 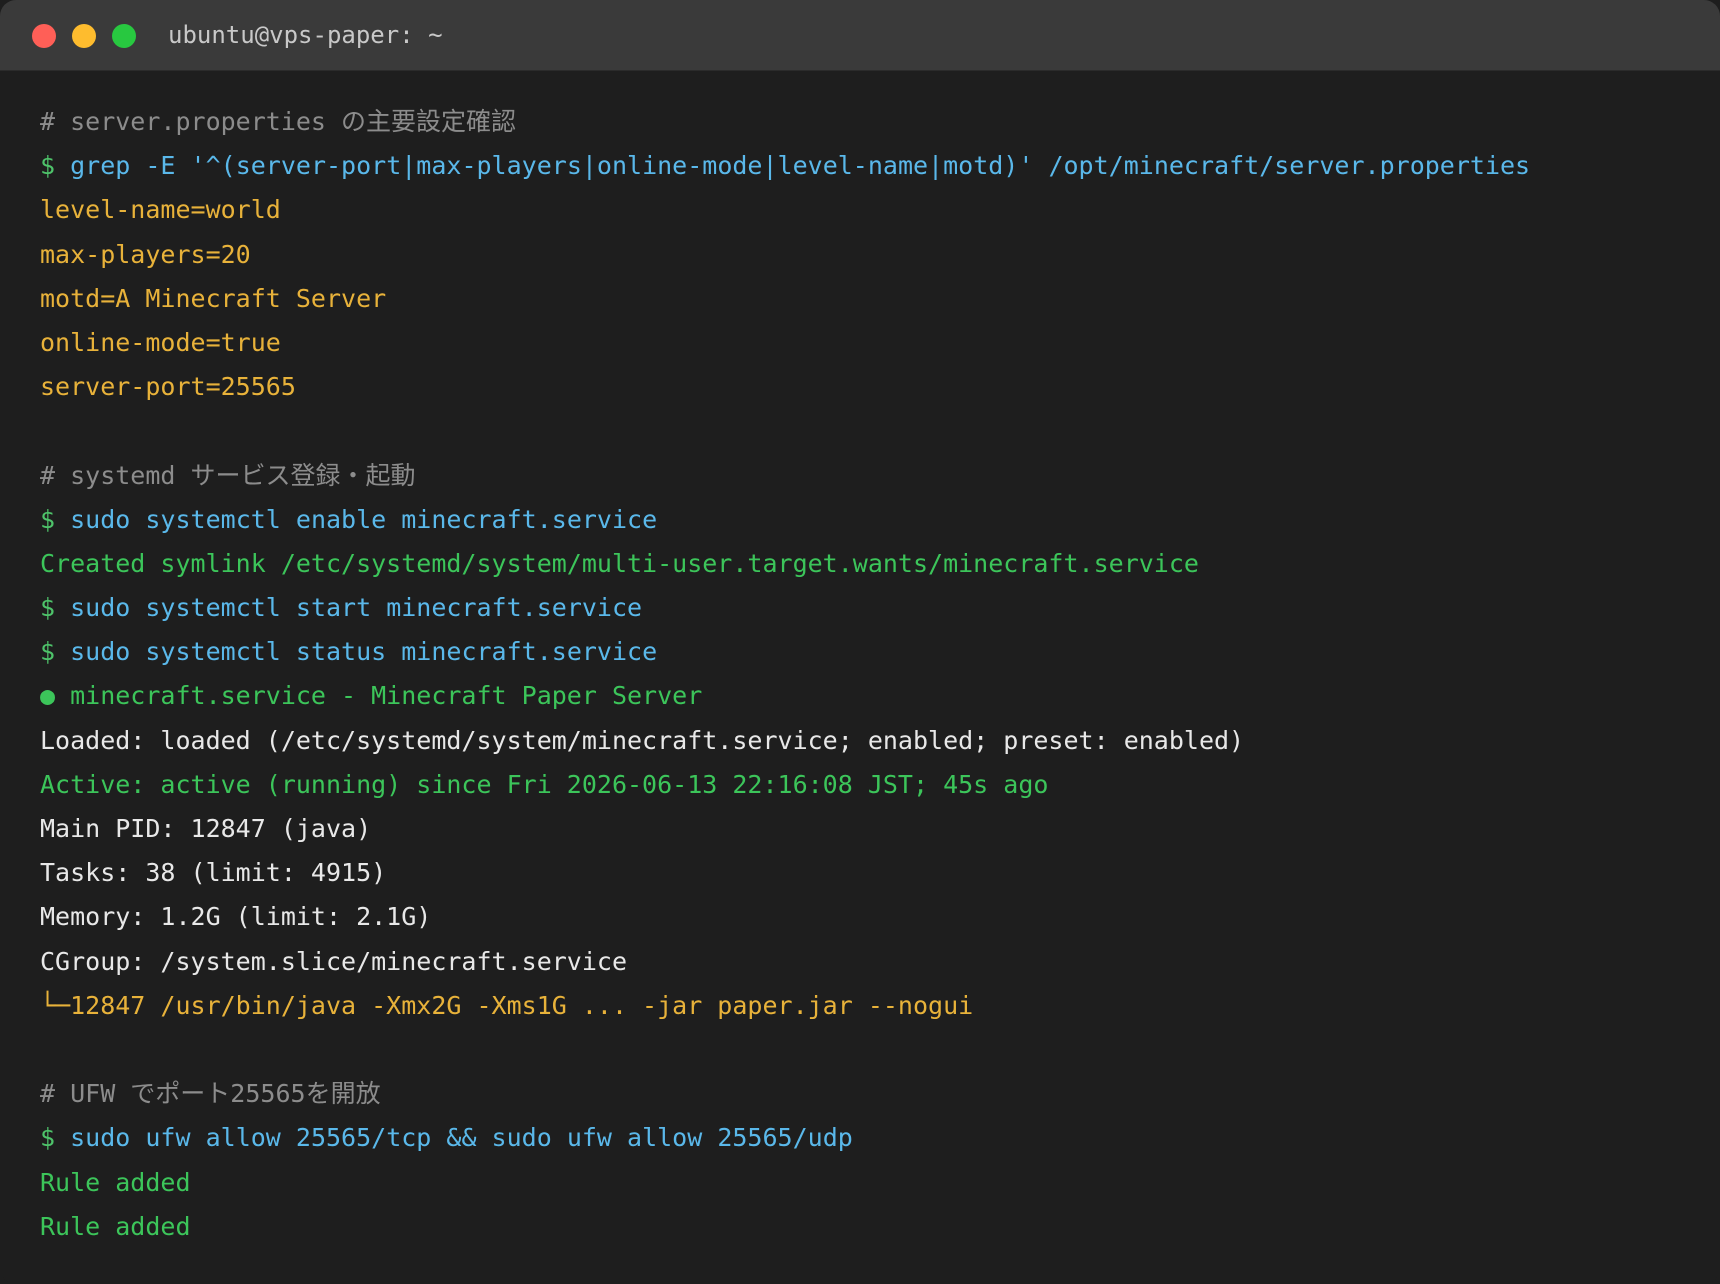 What do you see at coordinates (356, 608) in the screenshot?
I see `command-text: sudo systemctl start minecraft.service` at bounding box center [356, 608].